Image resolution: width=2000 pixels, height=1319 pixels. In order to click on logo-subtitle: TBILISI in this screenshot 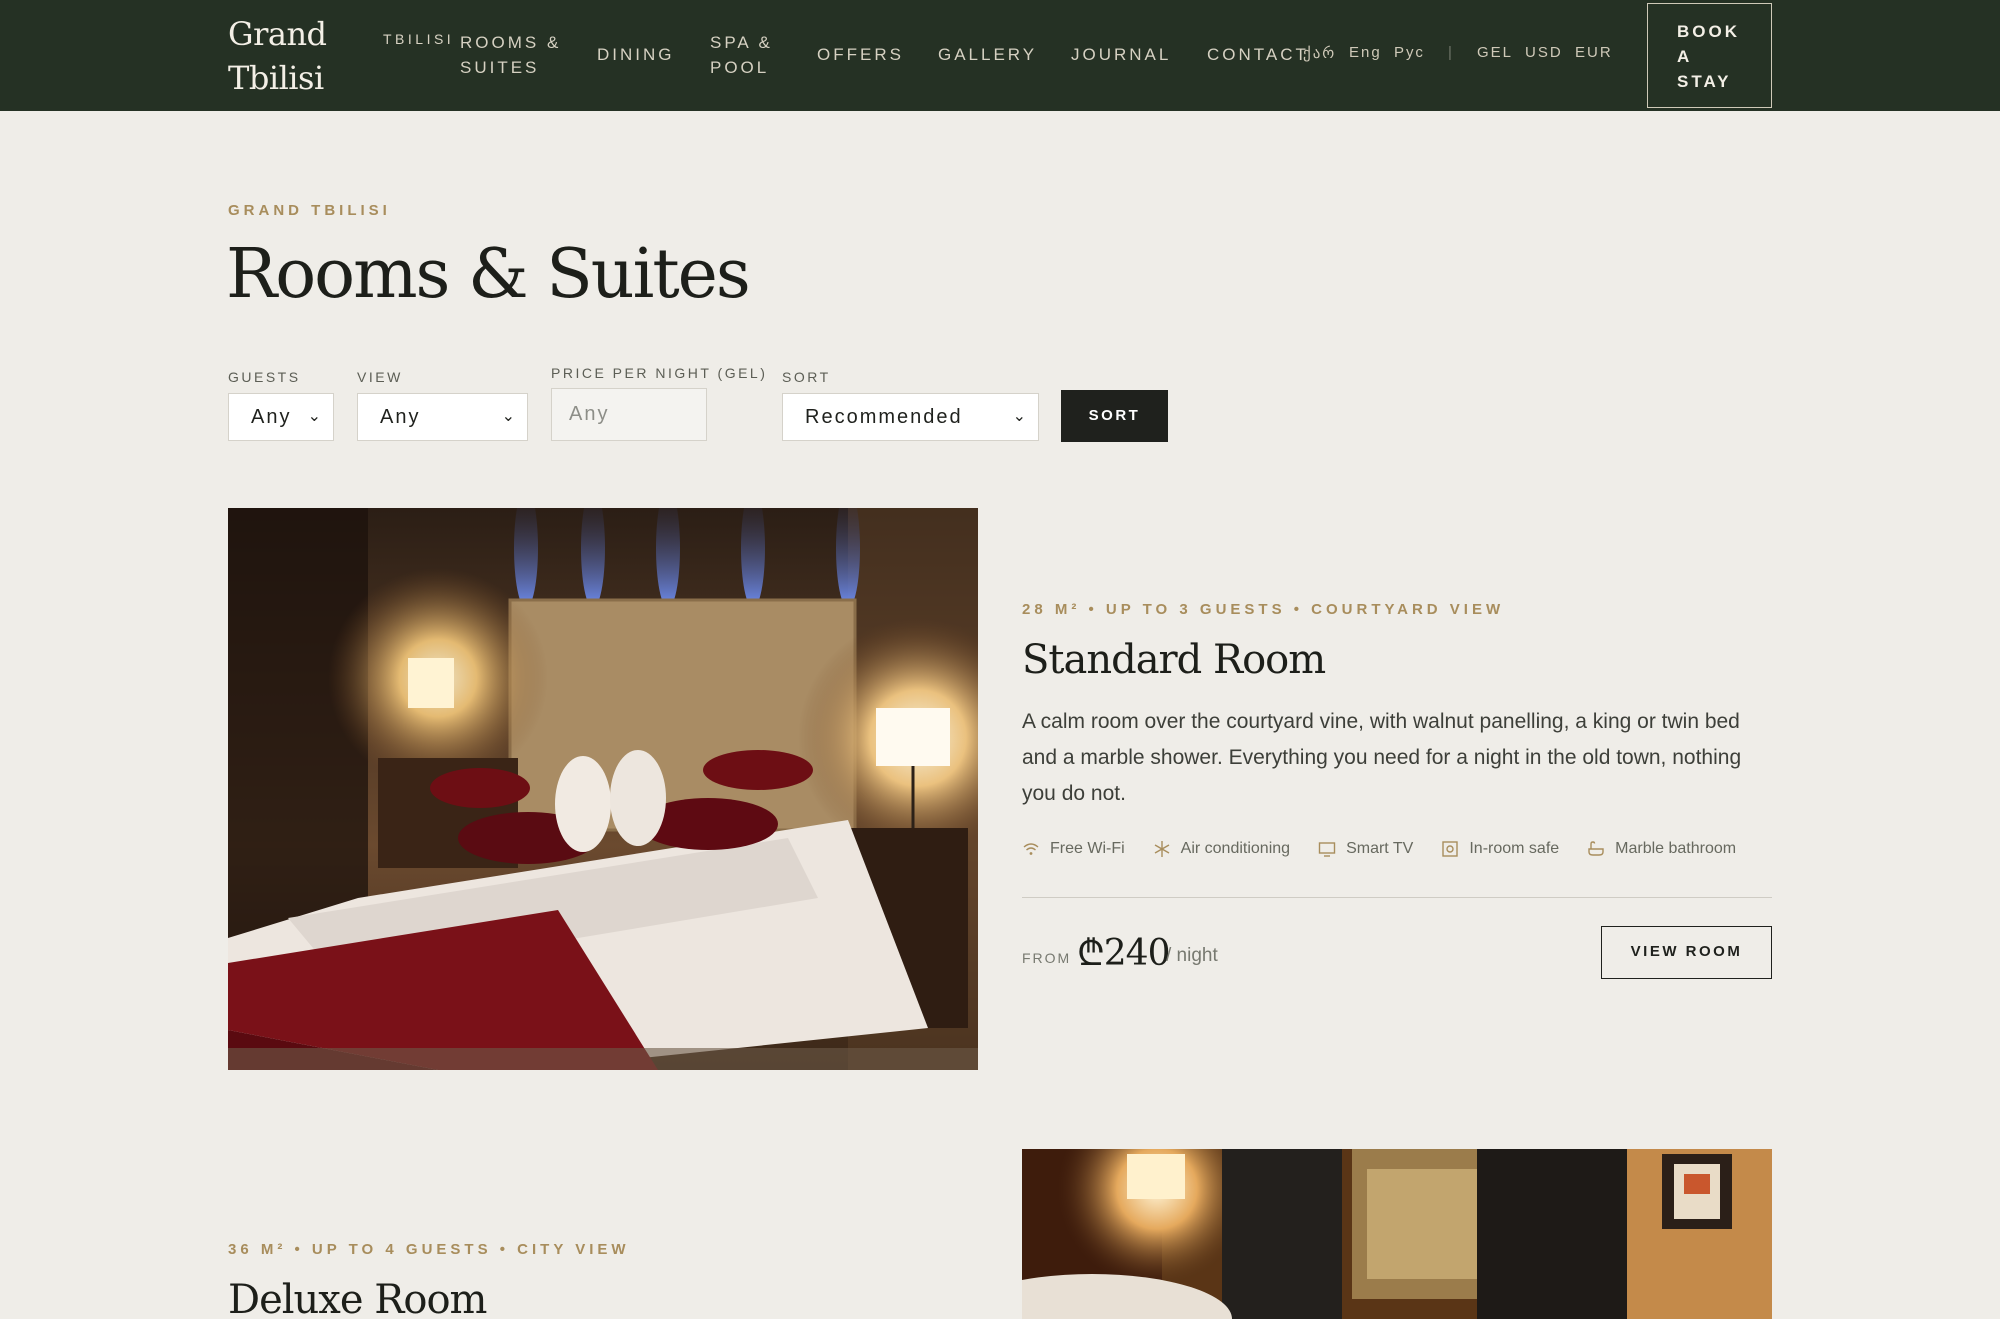, I will do `click(419, 39)`.